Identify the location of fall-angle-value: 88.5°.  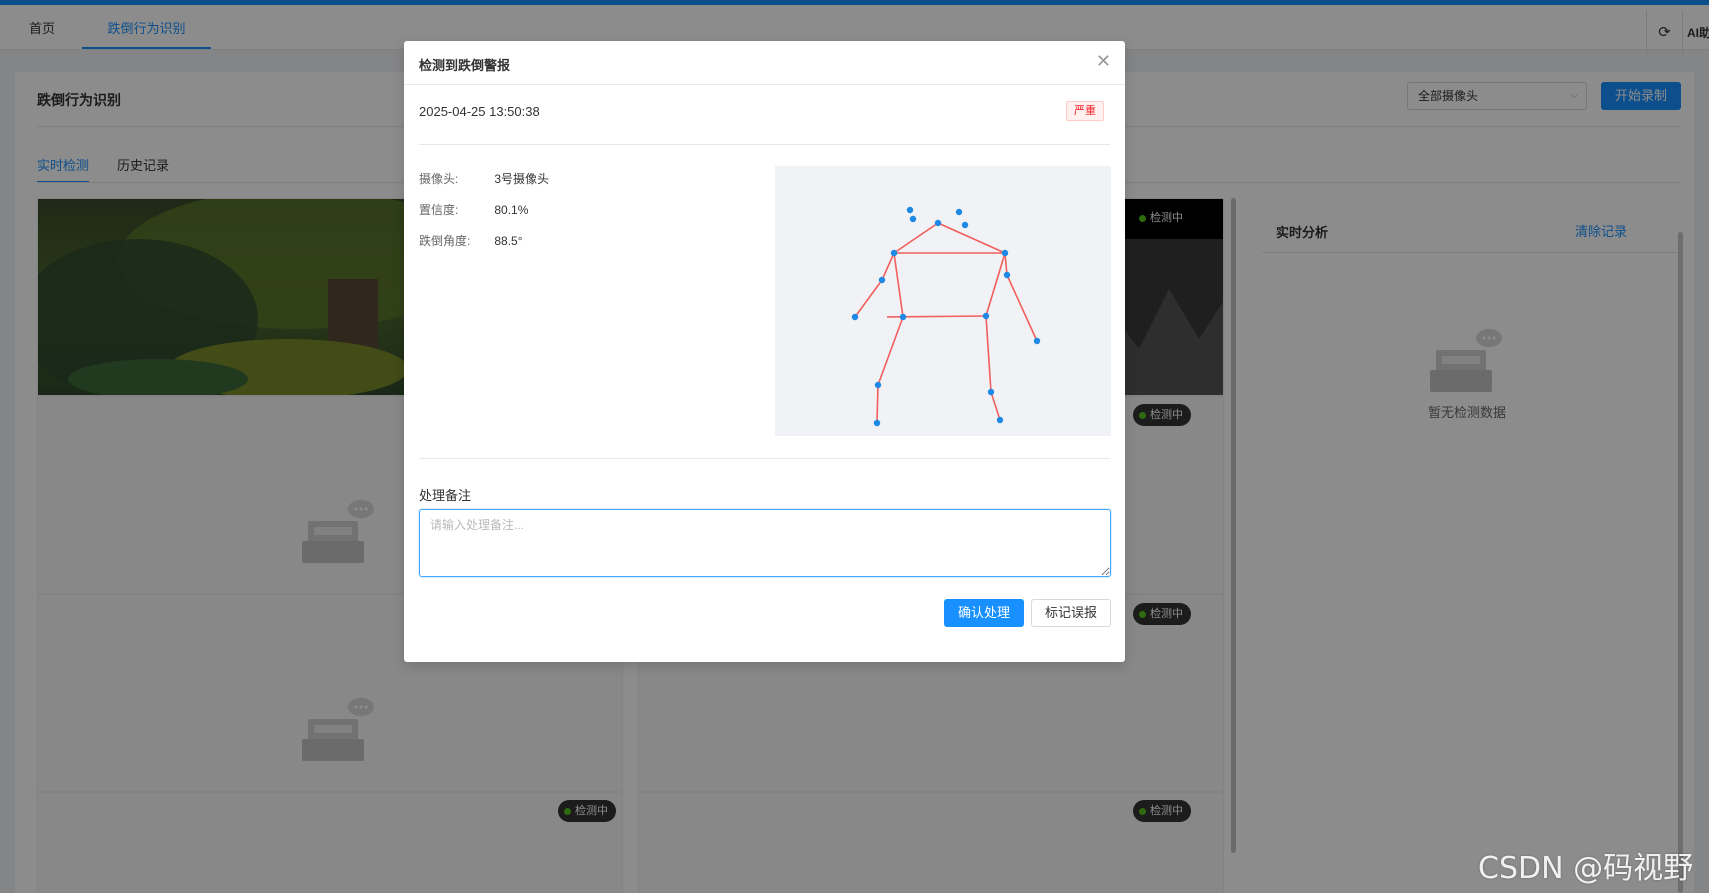
(508, 241).